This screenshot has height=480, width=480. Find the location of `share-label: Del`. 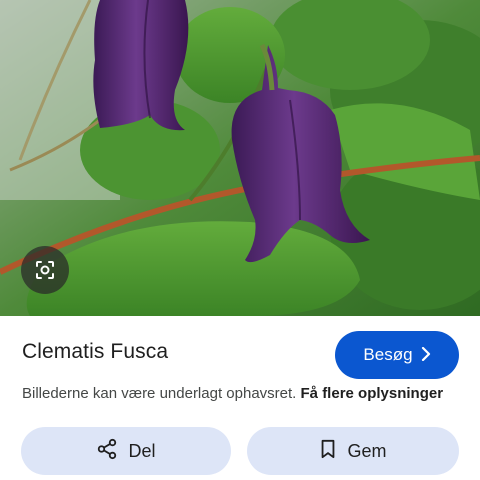

share-label: Del is located at coordinates (142, 450).